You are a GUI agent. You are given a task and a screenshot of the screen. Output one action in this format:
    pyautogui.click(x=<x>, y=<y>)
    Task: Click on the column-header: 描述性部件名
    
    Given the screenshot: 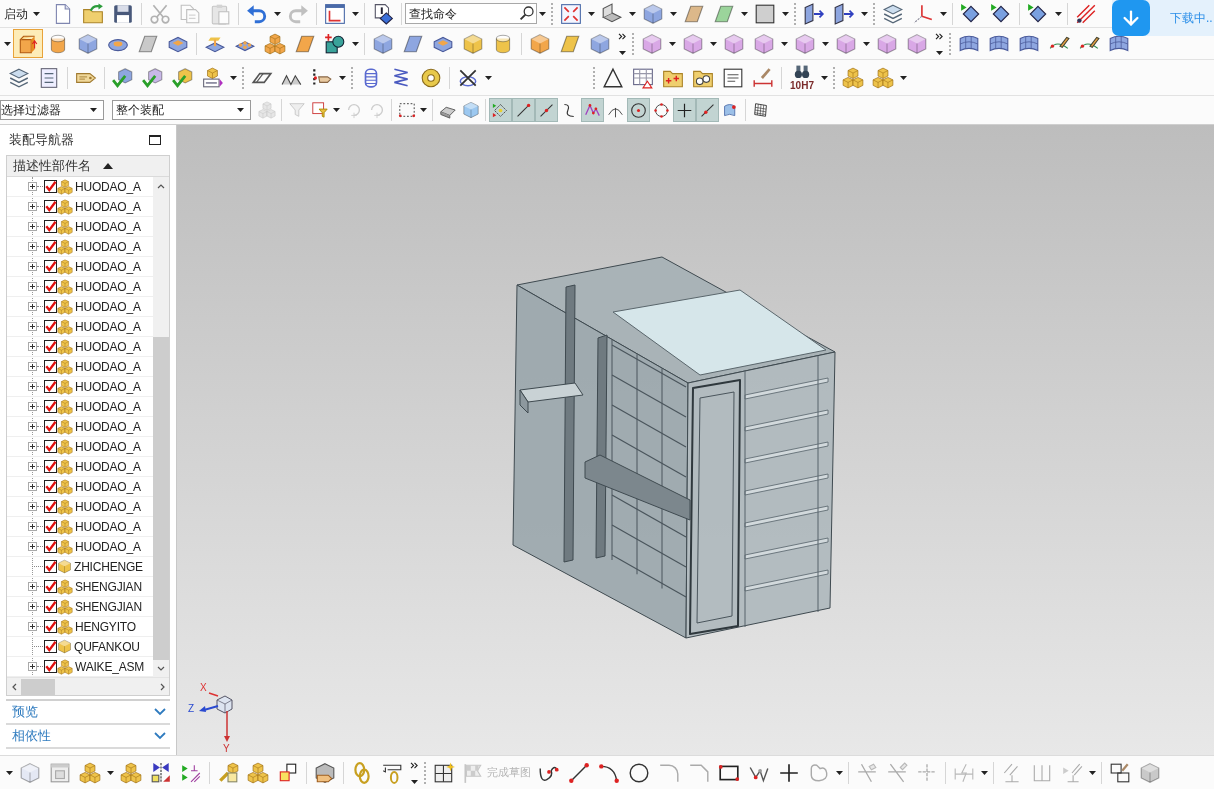 What is the action you would take?
    pyautogui.click(x=88, y=166)
    